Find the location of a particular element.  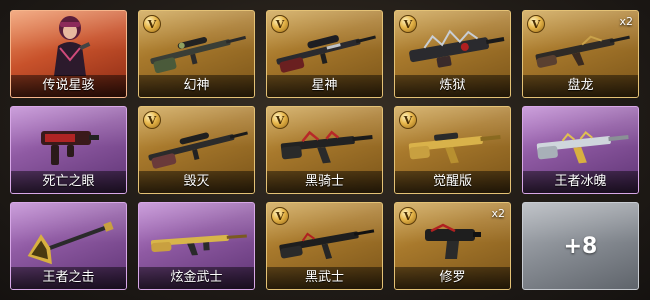

item-card: 死亡之眼 is located at coordinates (68, 150).